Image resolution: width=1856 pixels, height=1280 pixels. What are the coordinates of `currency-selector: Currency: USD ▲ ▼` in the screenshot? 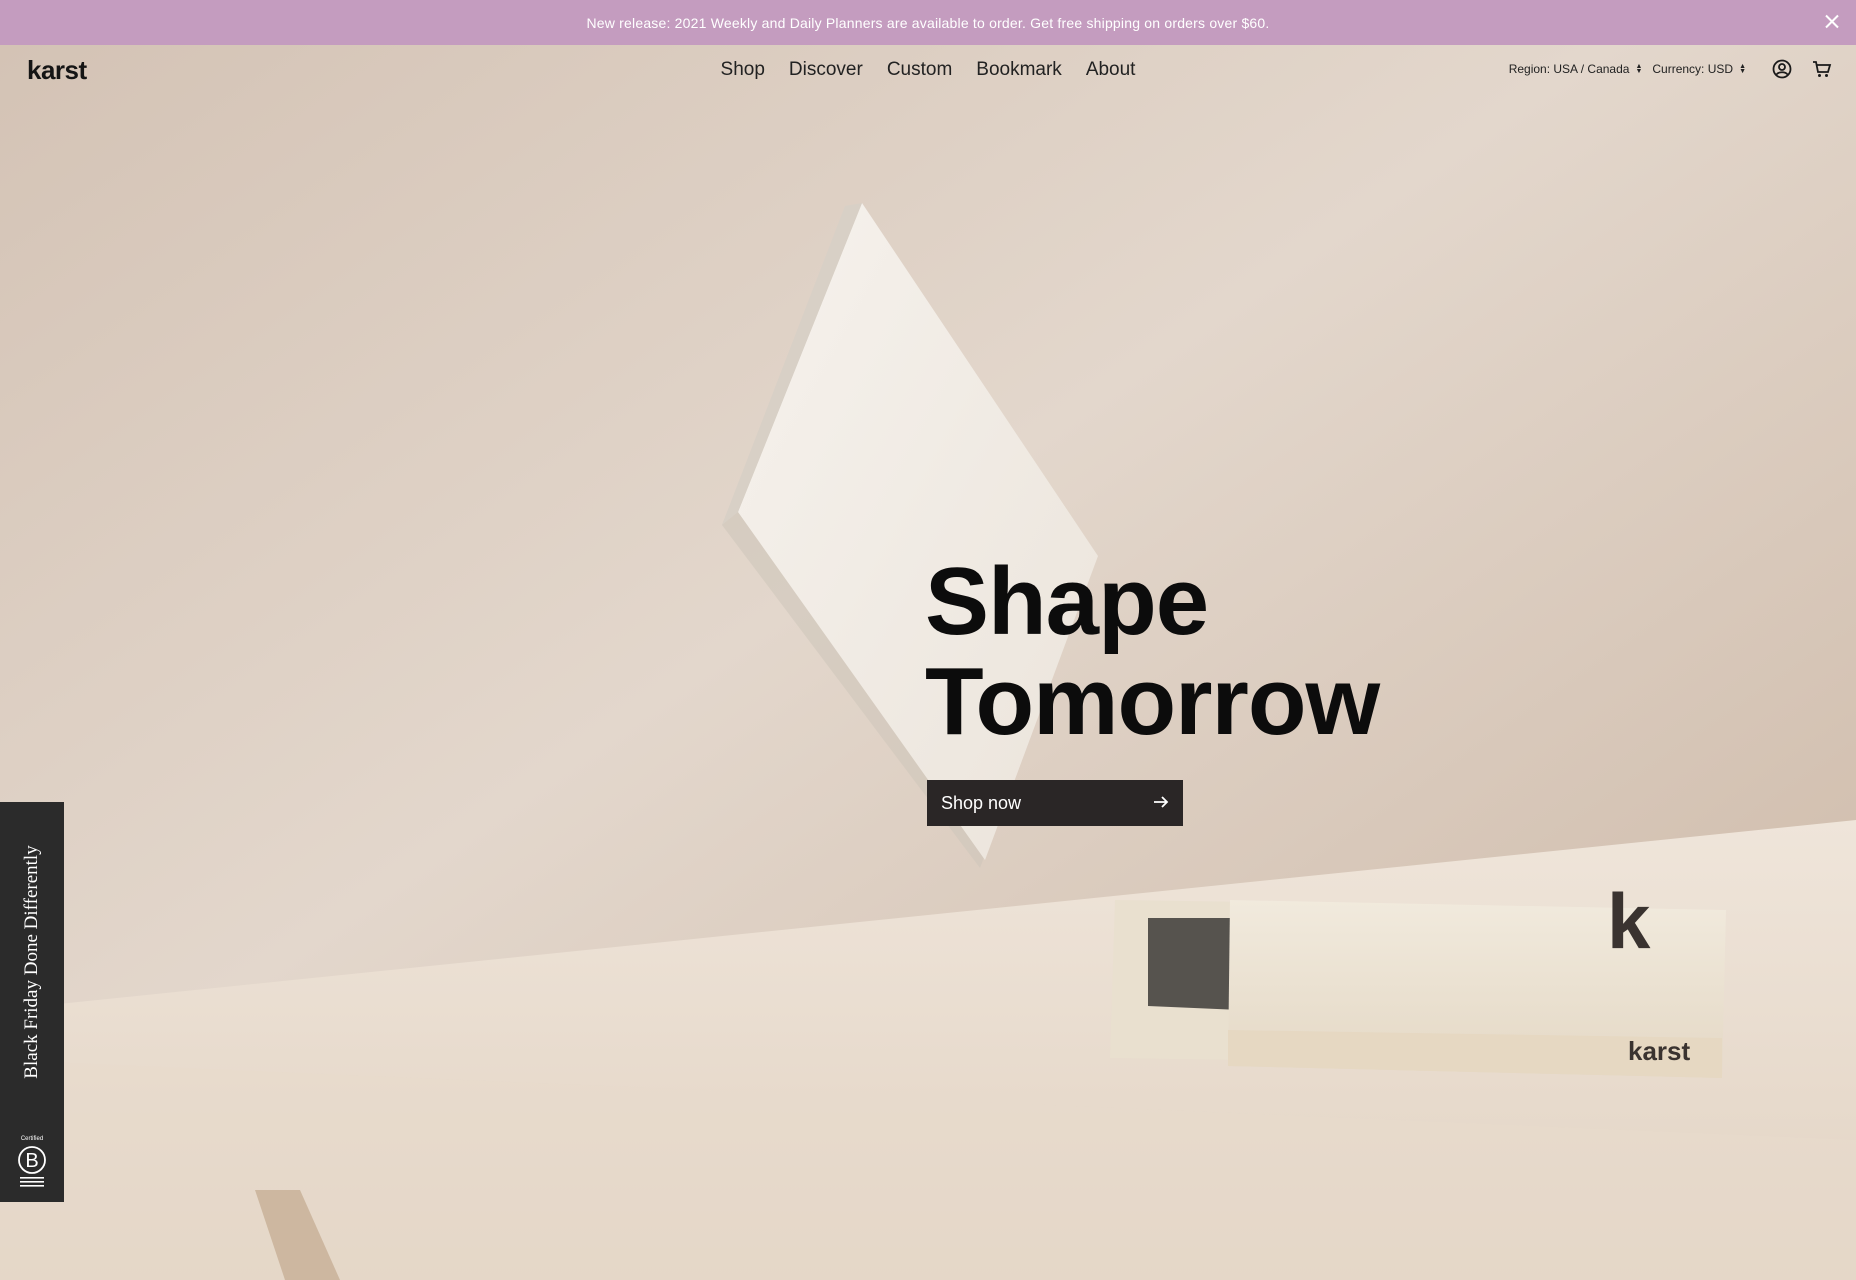 It's located at (1699, 69).